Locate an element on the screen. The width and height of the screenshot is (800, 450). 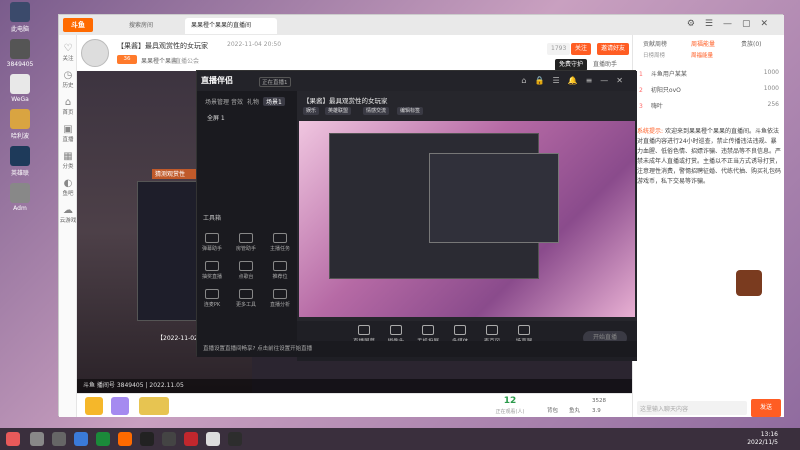
nav-home: ⌂ 首页 is located at coordinates (68, 106).